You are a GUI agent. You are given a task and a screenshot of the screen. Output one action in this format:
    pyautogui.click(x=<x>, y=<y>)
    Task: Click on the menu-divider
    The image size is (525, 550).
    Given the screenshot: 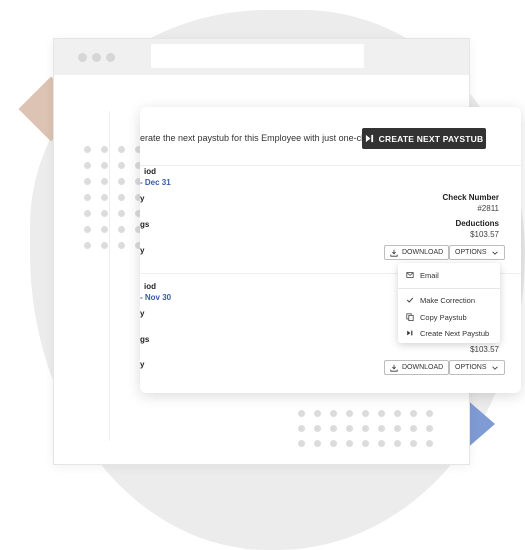 What is the action you would take?
    pyautogui.click(x=449, y=288)
    